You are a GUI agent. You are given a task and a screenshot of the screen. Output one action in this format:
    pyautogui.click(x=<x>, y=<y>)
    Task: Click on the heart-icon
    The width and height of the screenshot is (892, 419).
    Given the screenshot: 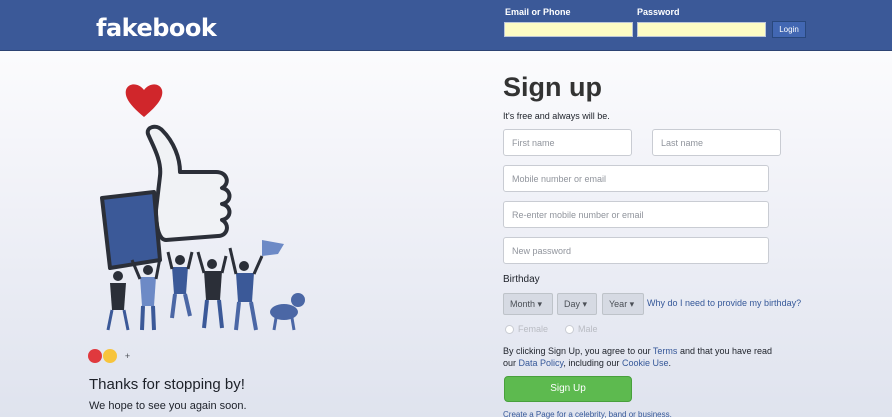 What is the action you would take?
    pyautogui.click(x=144, y=100)
    